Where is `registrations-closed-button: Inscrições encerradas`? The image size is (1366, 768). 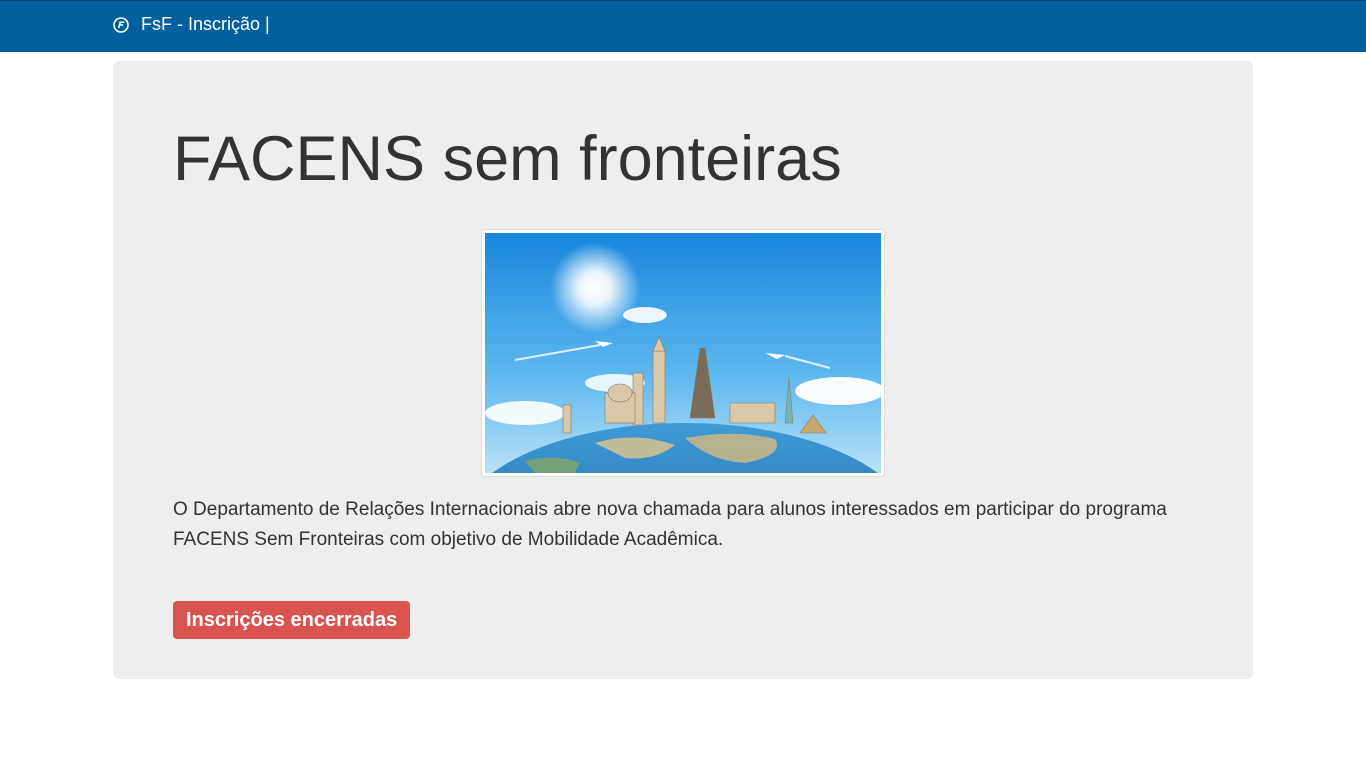
registrations-closed-button: Inscrições encerradas is located at coordinates (292, 620).